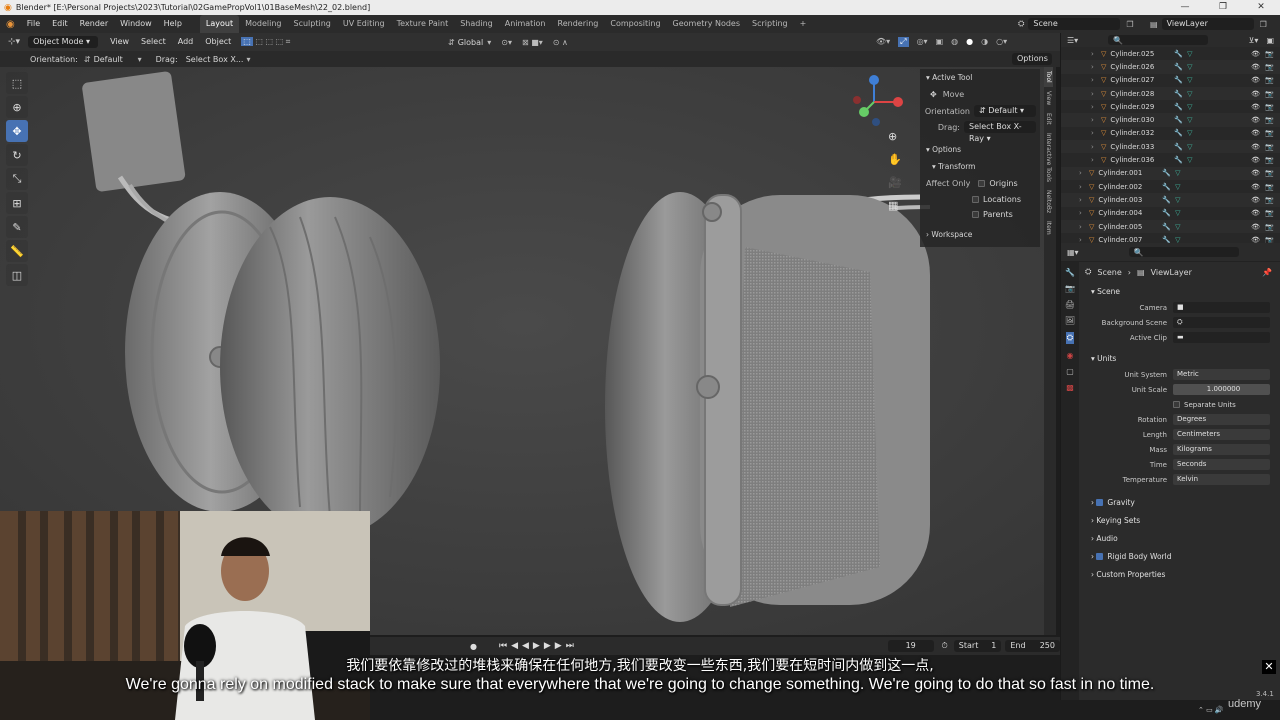 The width and height of the screenshot is (1280, 720). I want to click on cursor-tool-icon: ⊕, so click(17, 107).